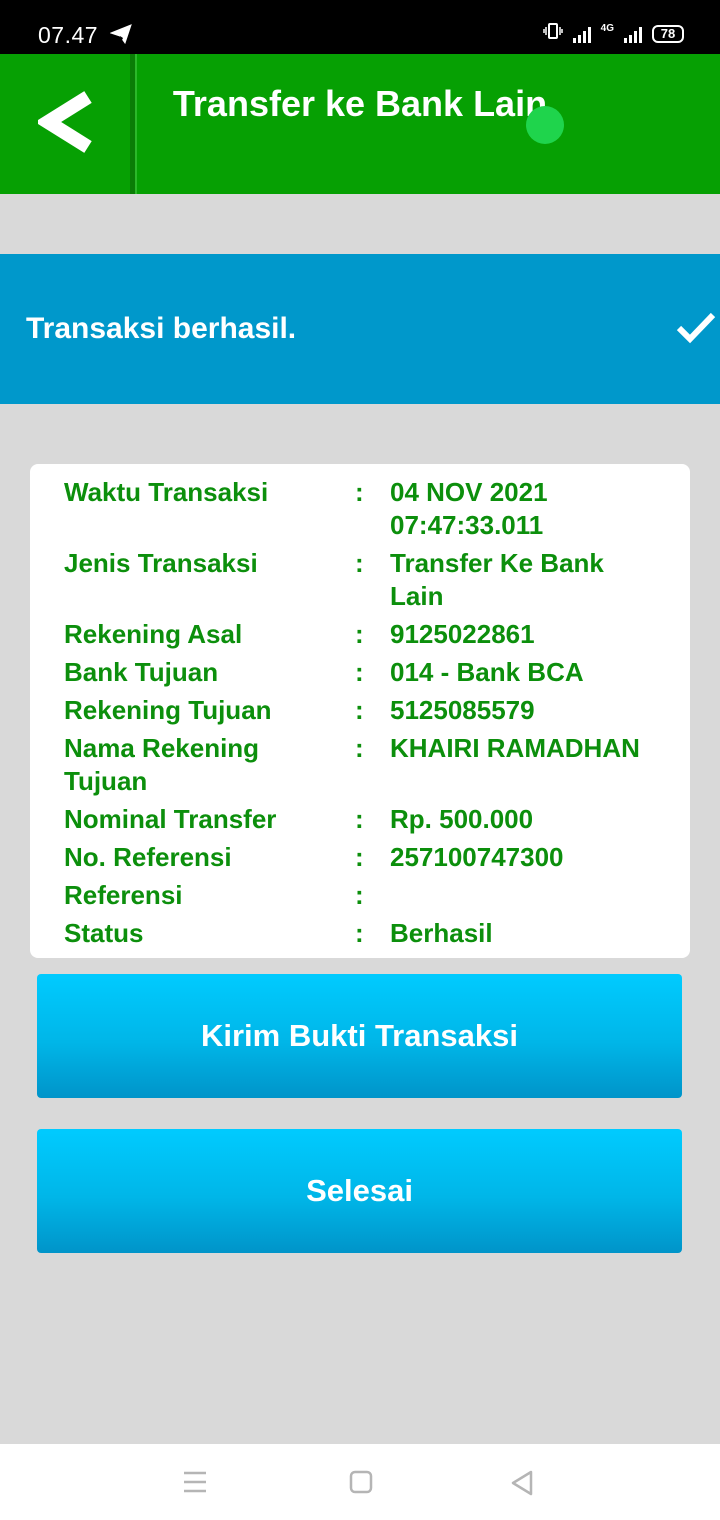 This screenshot has width=720, height=1520. Describe the element at coordinates (552, 33) in the screenshot. I see `vibrate-icon` at that location.